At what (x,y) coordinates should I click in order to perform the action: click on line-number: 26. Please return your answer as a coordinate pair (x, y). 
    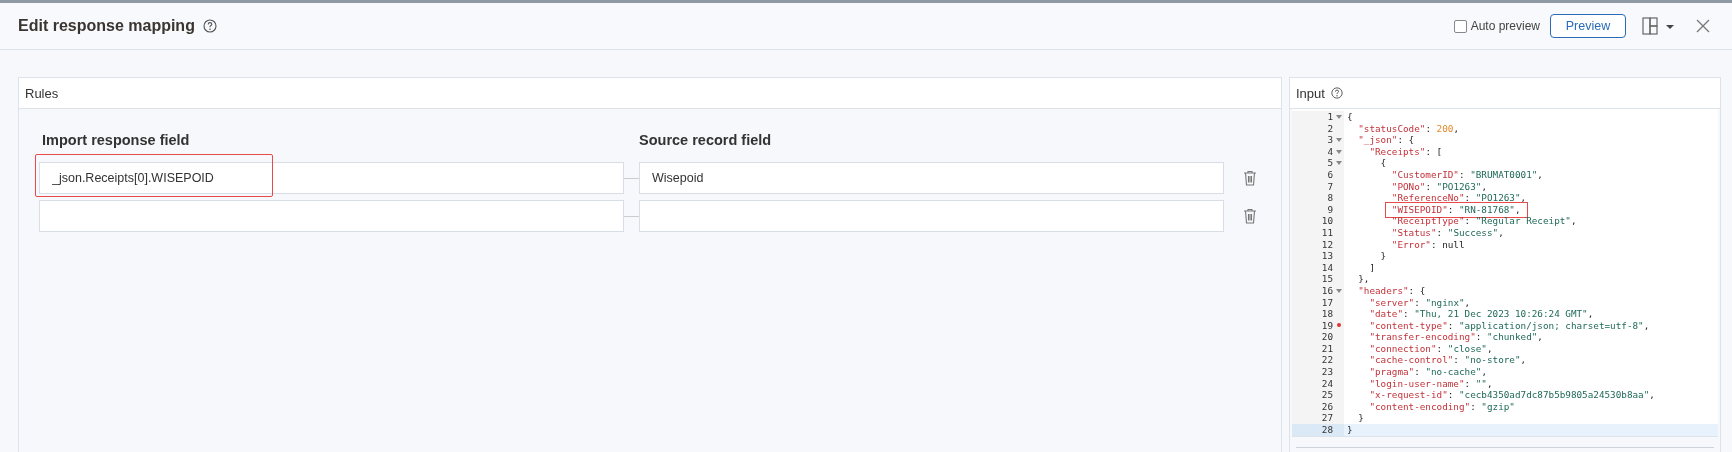
    Looking at the image, I should click on (1327, 406).